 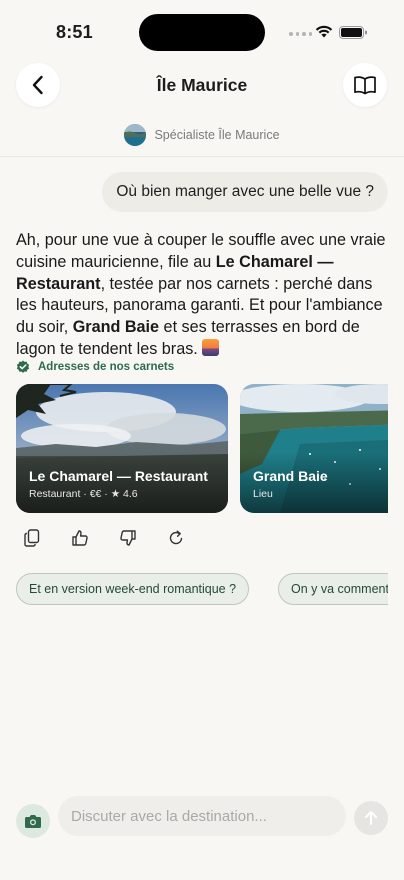 I want to click on composer, so click(x=202, y=818).